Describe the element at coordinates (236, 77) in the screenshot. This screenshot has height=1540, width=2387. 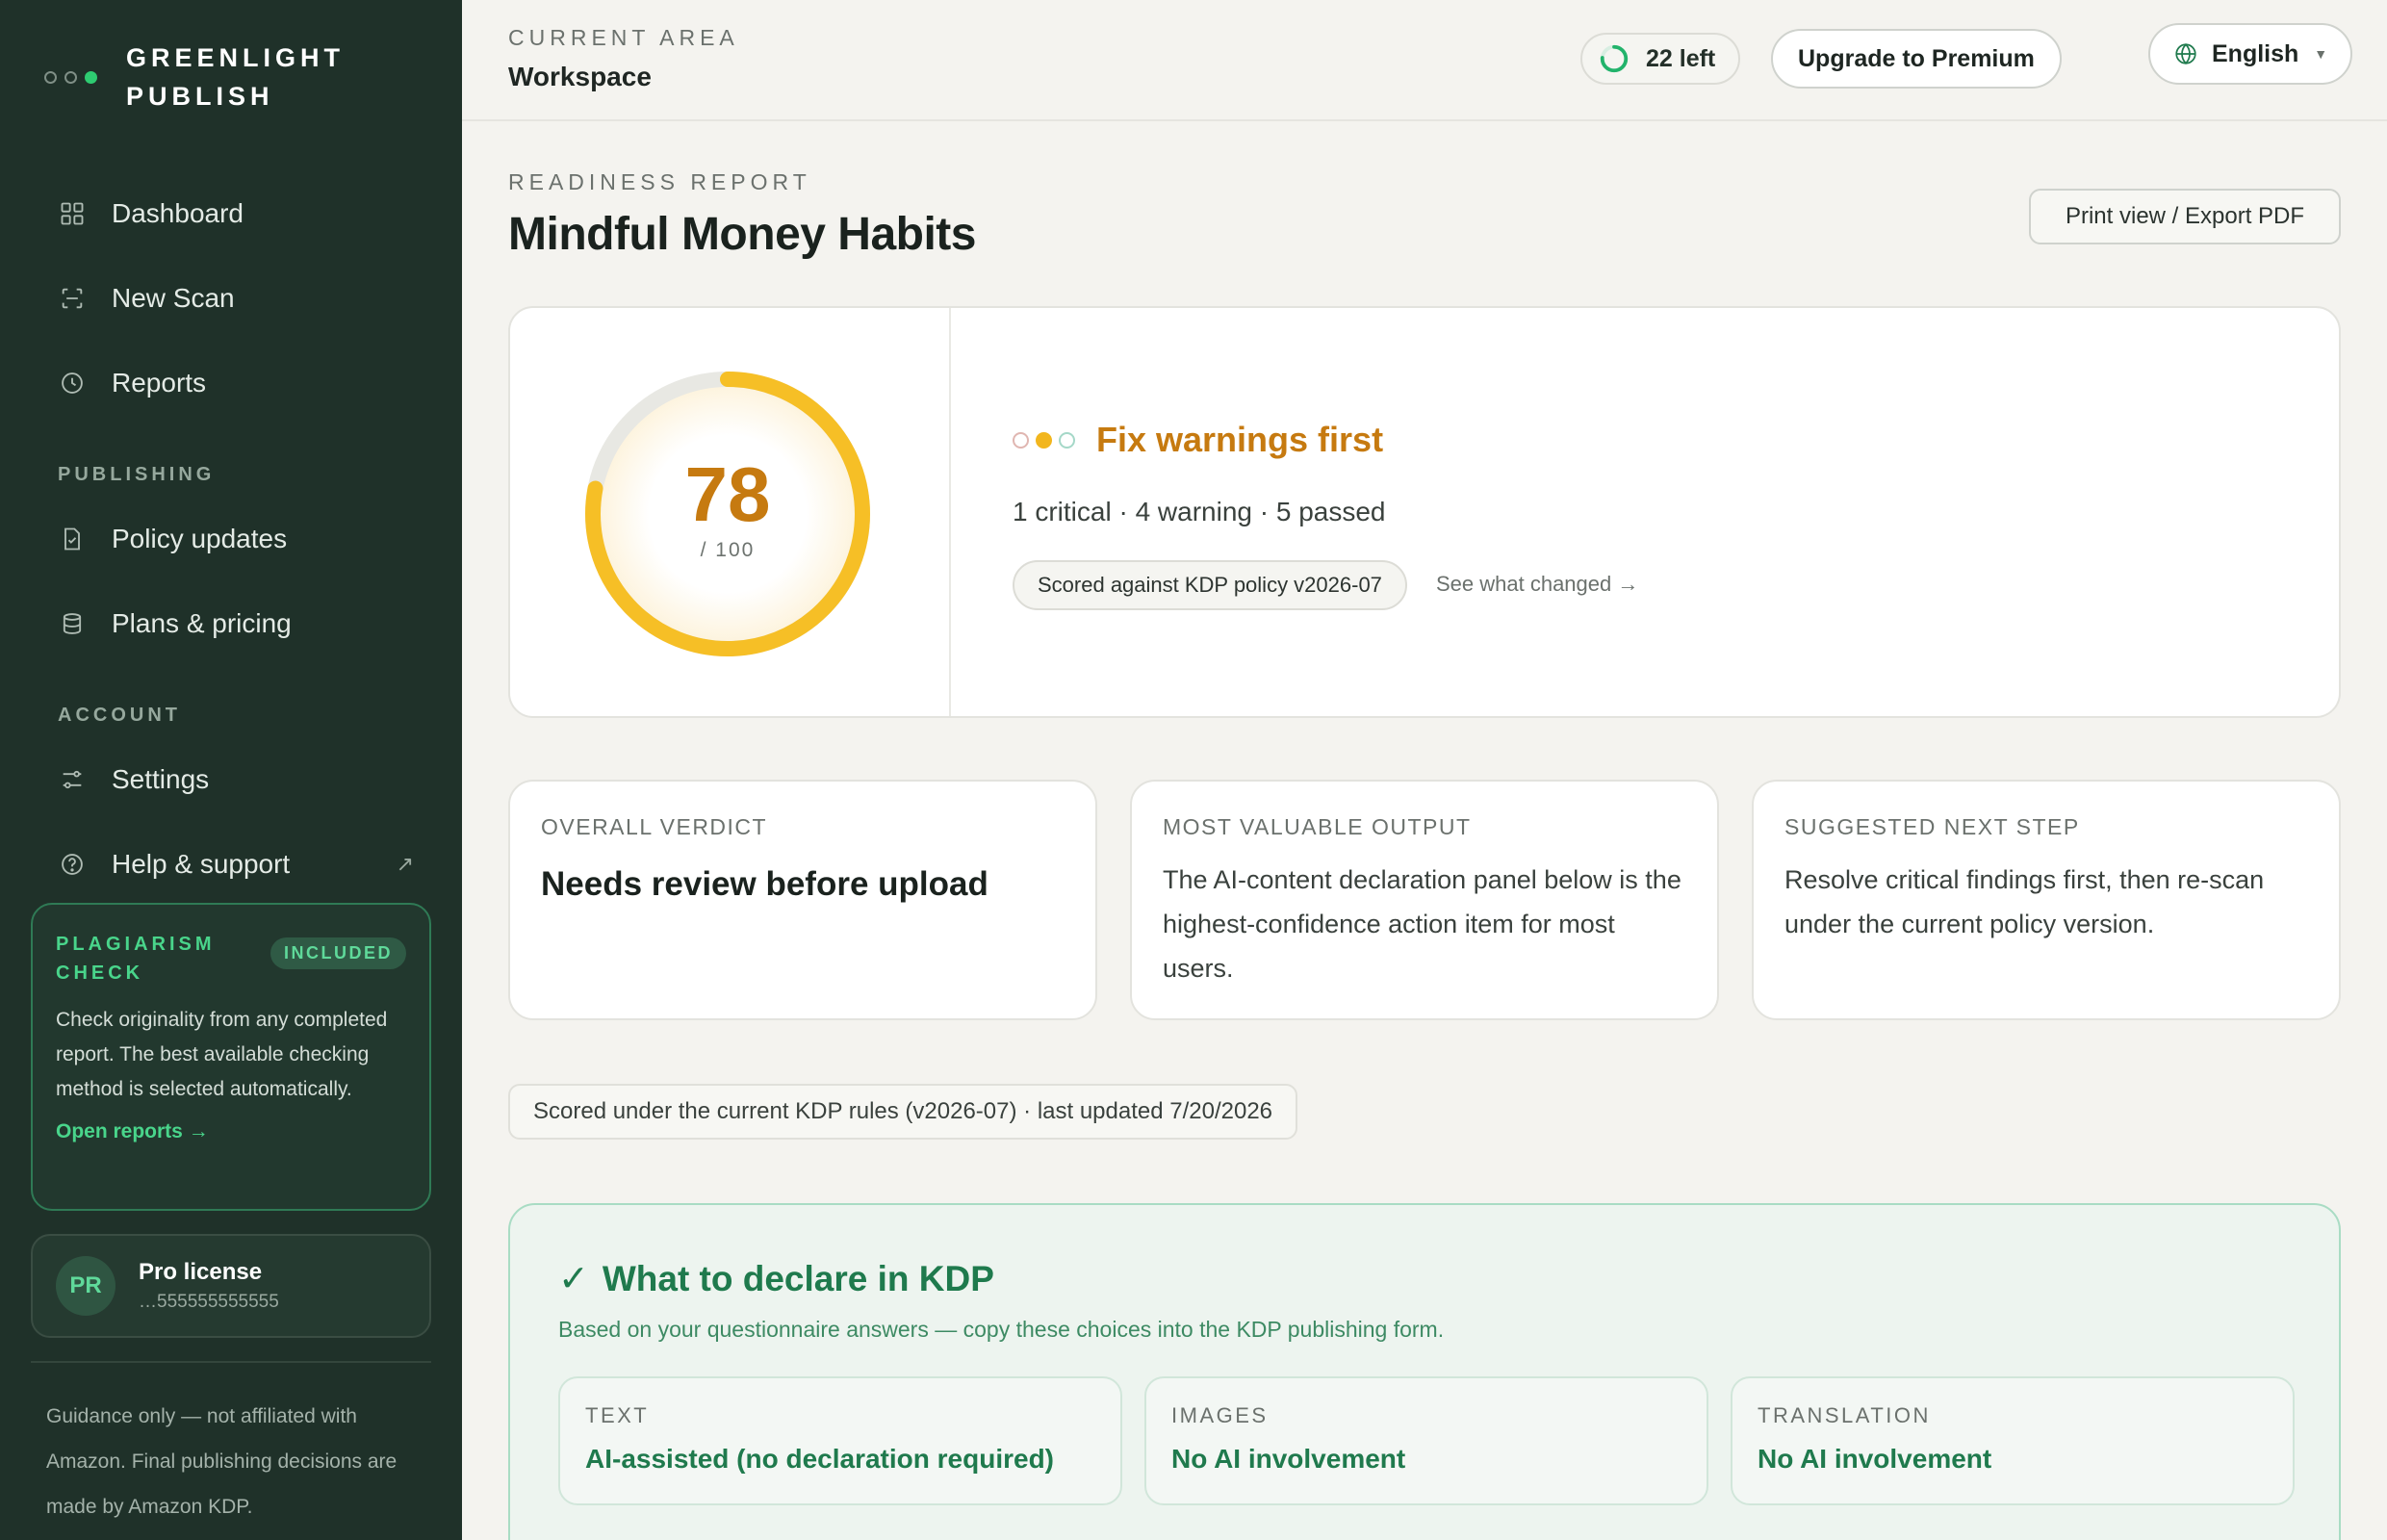
I see `brand-name: GREENLIGHT PUBLISH` at that location.